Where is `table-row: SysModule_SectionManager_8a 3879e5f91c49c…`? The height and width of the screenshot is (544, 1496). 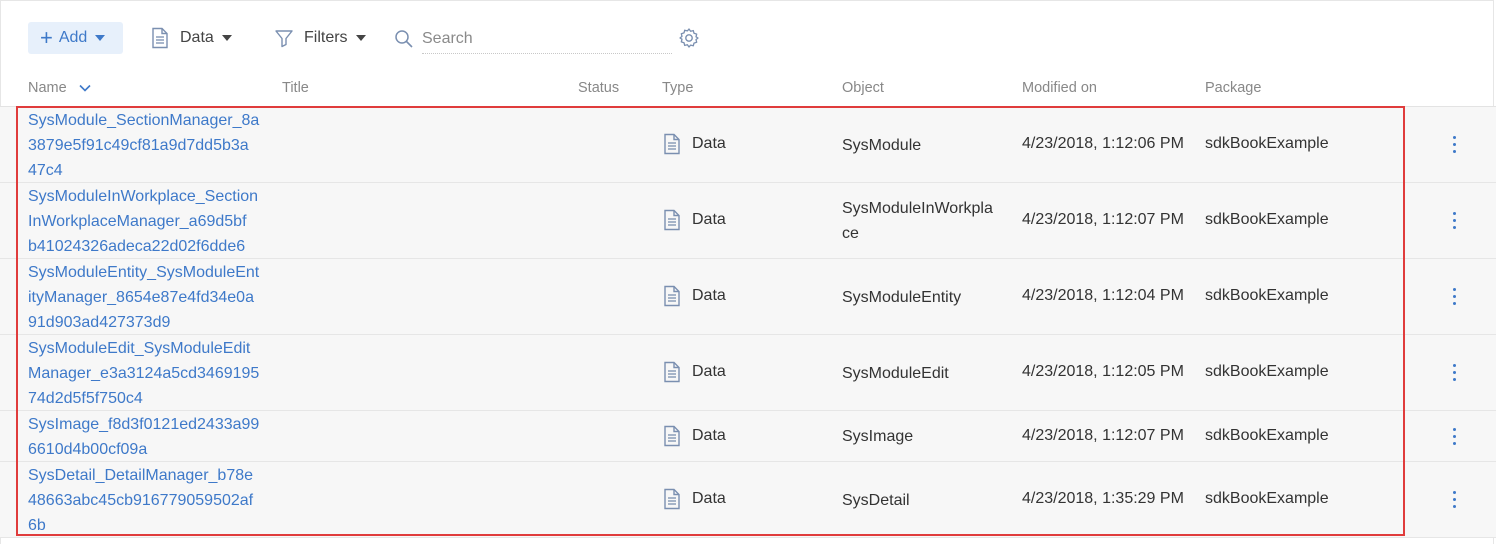
table-row: SysModule_SectionManager_8a 3879e5f91c49c… is located at coordinates (748, 145).